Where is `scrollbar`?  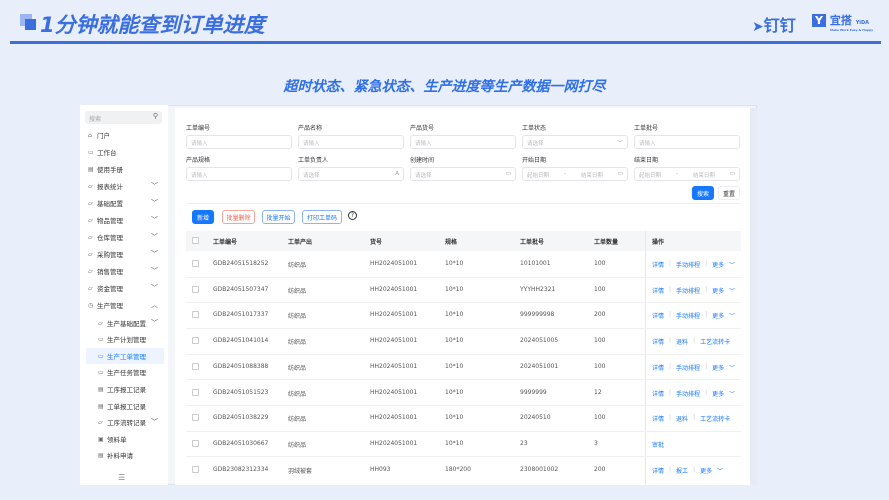
scrollbar is located at coordinates (753, 296).